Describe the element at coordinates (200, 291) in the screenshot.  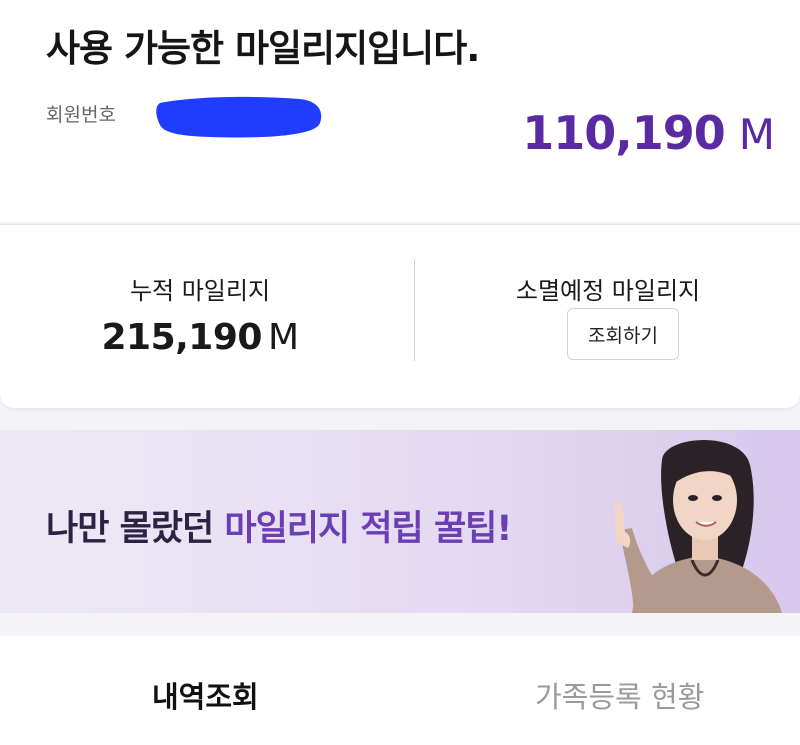
I see `accumulated-mileage-label: 누적 마일리지` at that location.